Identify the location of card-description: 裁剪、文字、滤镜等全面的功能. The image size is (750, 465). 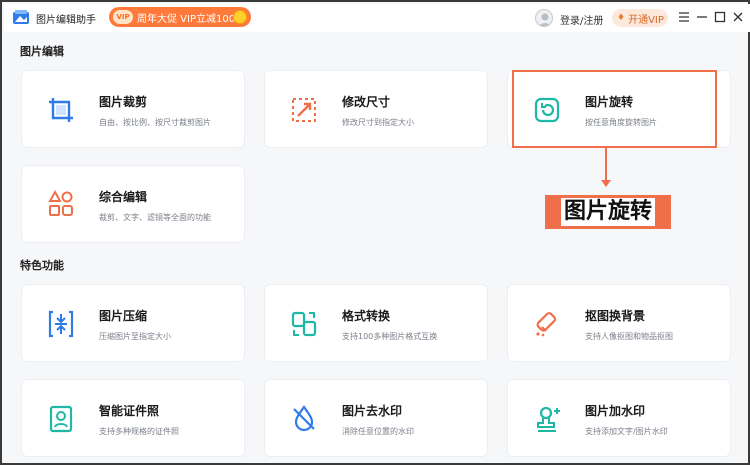
(155, 217).